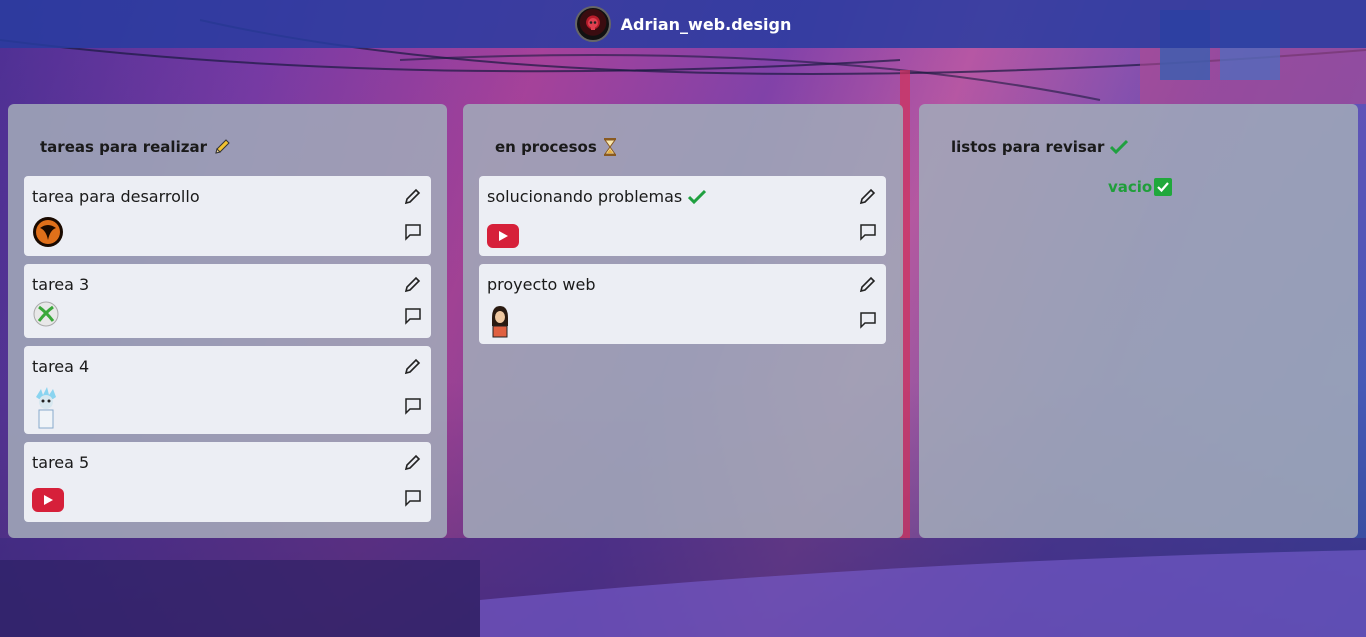 This screenshot has width=1366, height=637. I want to click on task-card: tarea 3, so click(227, 301).